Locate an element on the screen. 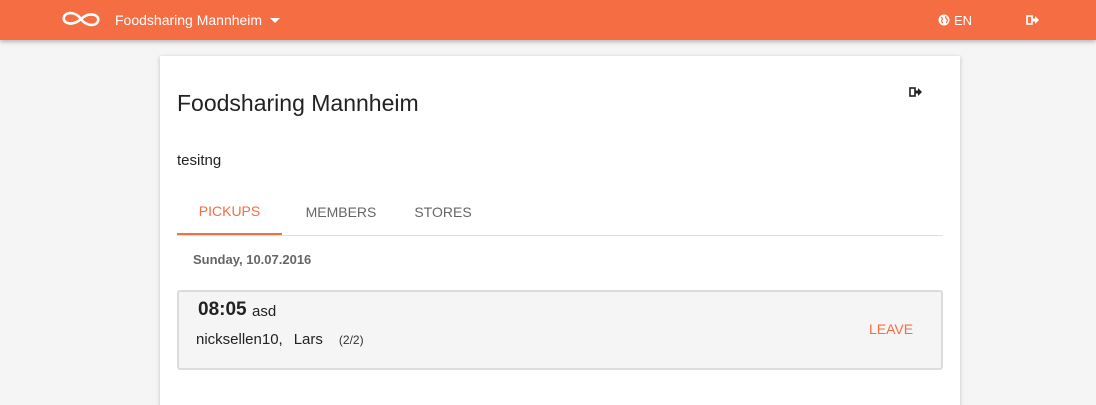 The width and height of the screenshot is (1096, 405). pickup-item: 08:05 asd nicksellen10, Lars (2/2) LEAVE is located at coordinates (560, 330).